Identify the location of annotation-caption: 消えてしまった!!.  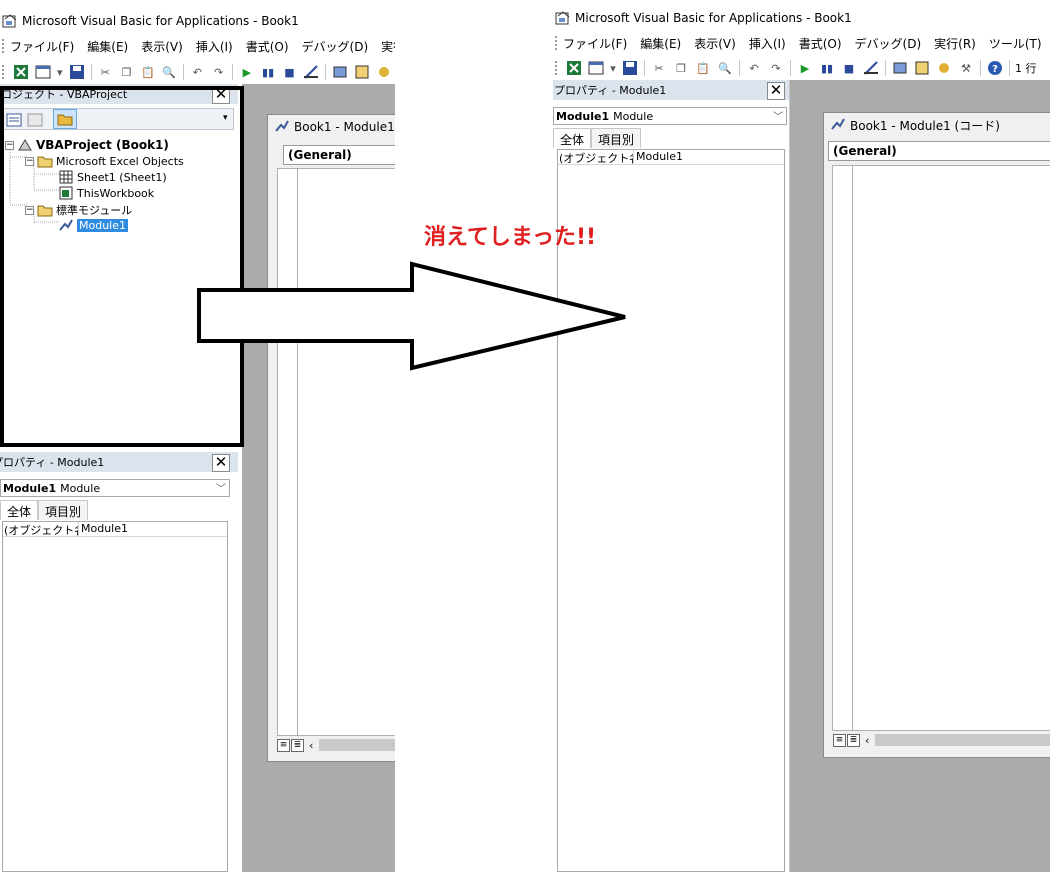
(510, 237).